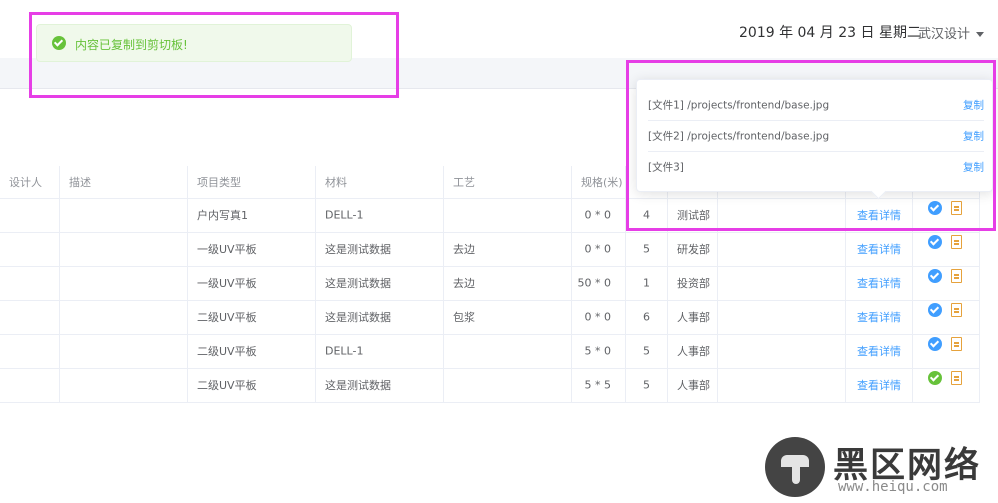 This screenshot has width=998, height=503. I want to click on table-row: 户内写真1 DELL-1 0 * 0 4 测试部 查看详情, so click(490, 215).